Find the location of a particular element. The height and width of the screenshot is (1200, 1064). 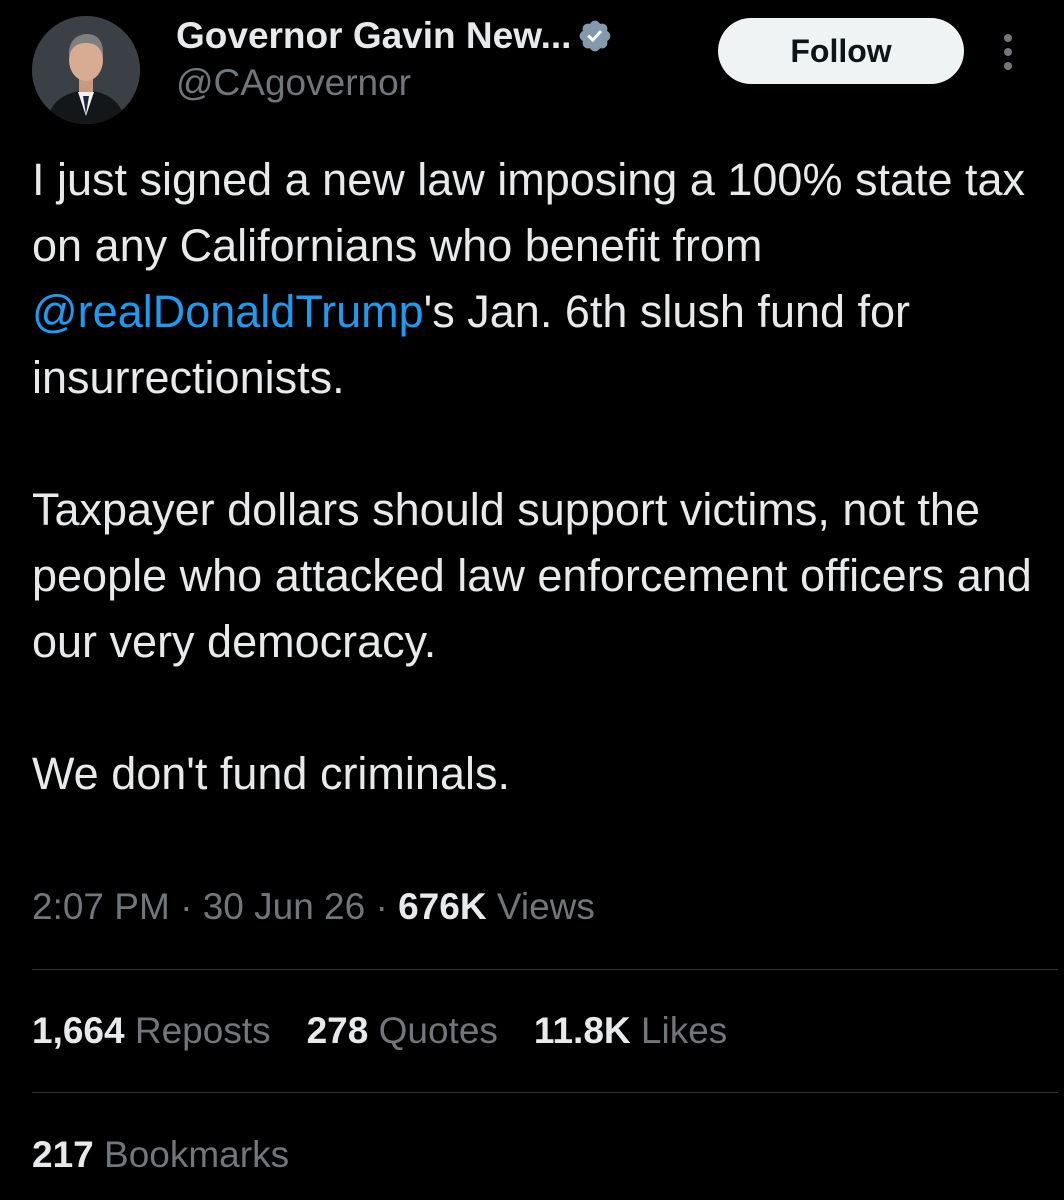

tweet-time: 2:07 PM is located at coordinates (101, 906).